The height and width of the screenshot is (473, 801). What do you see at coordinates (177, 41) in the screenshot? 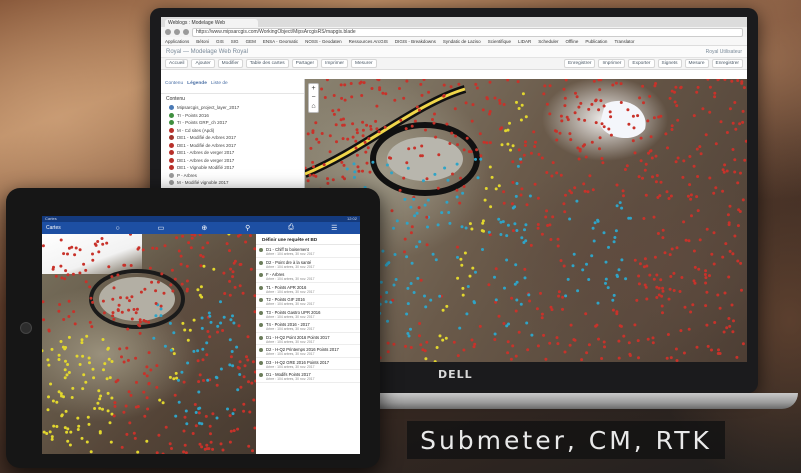
I see `bookmark-item: Applications` at bounding box center [177, 41].